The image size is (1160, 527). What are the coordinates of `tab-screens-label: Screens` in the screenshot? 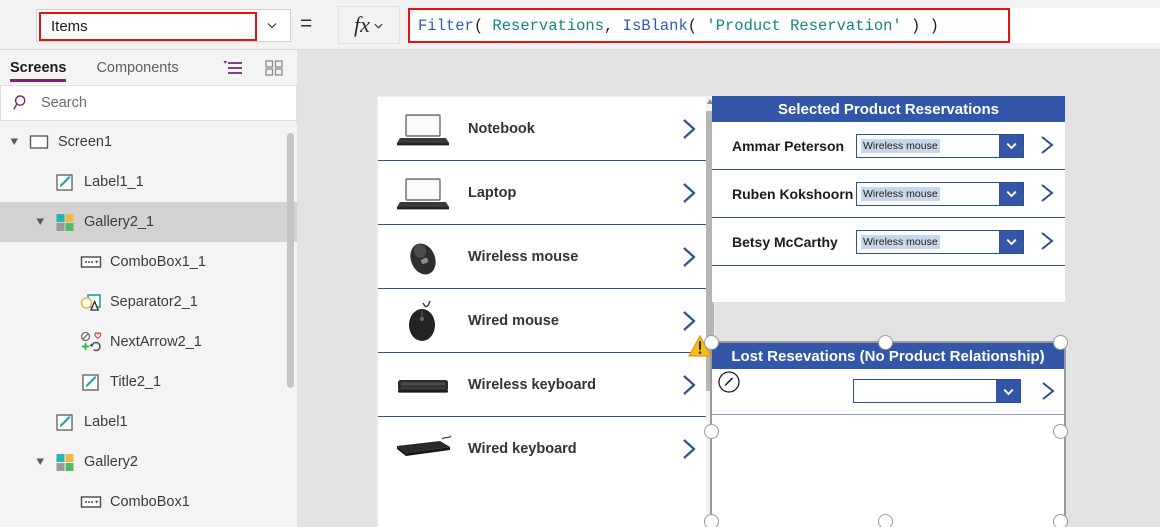 It's located at (38, 67).